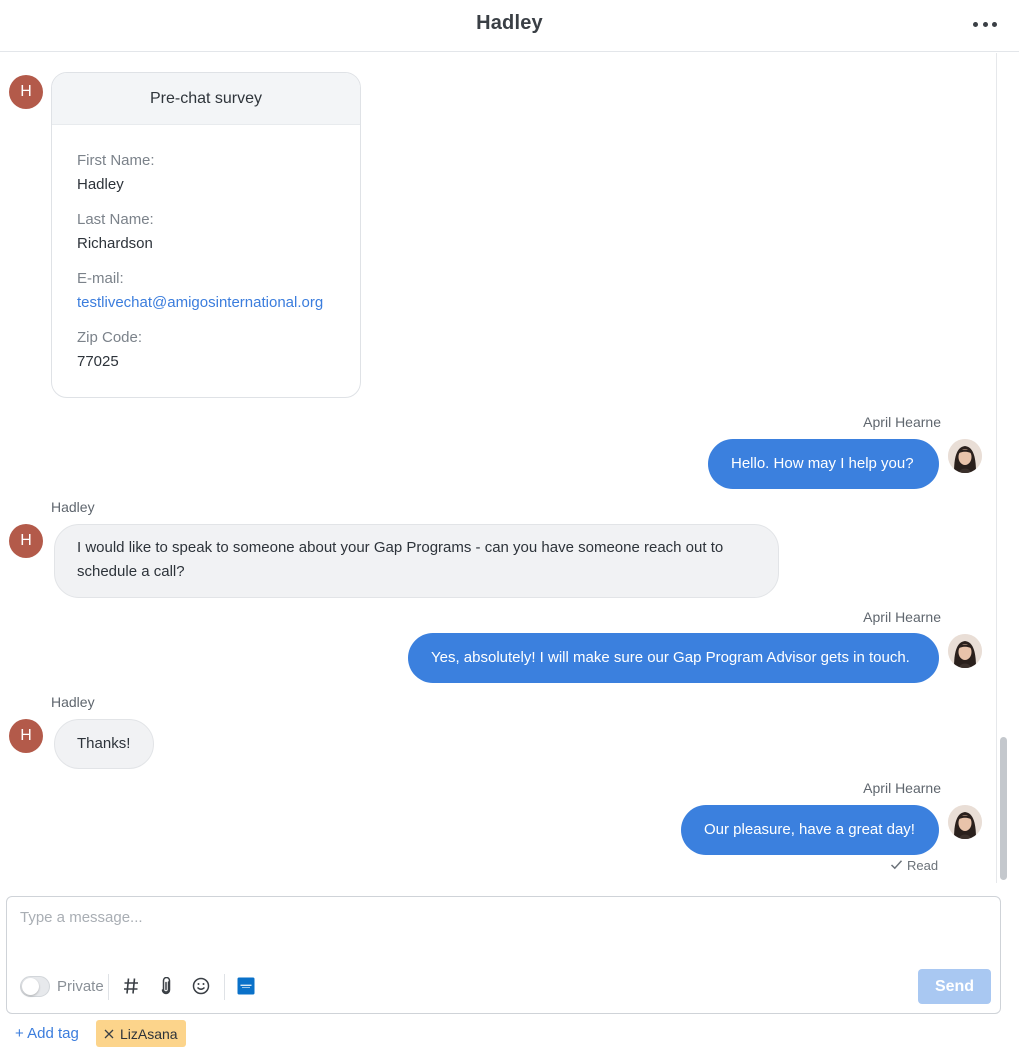 This screenshot has height=1052, width=1019. What do you see at coordinates (206, 99) in the screenshot?
I see `survey-title: Pre-chat survey` at bounding box center [206, 99].